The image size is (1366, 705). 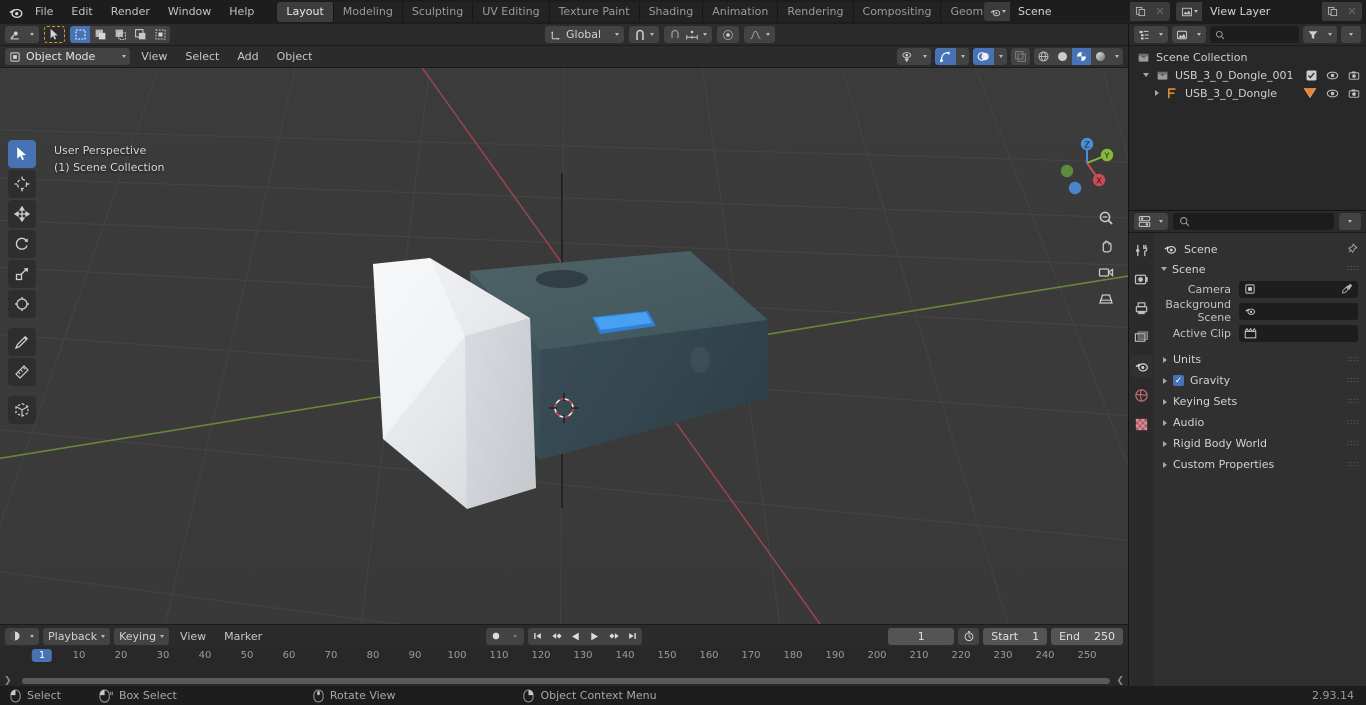 What do you see at coordinates (154, 56) in the screenshot?
I see `viewport-menu-view: View` at bounding box center [154, 56].